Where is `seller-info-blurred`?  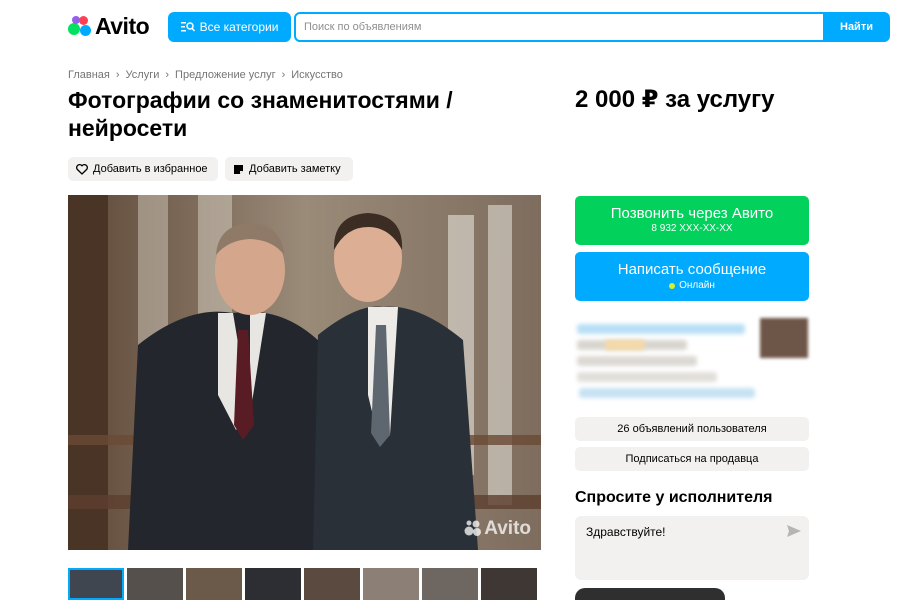 seller-info-blurred is located at coordinates (665, 361).